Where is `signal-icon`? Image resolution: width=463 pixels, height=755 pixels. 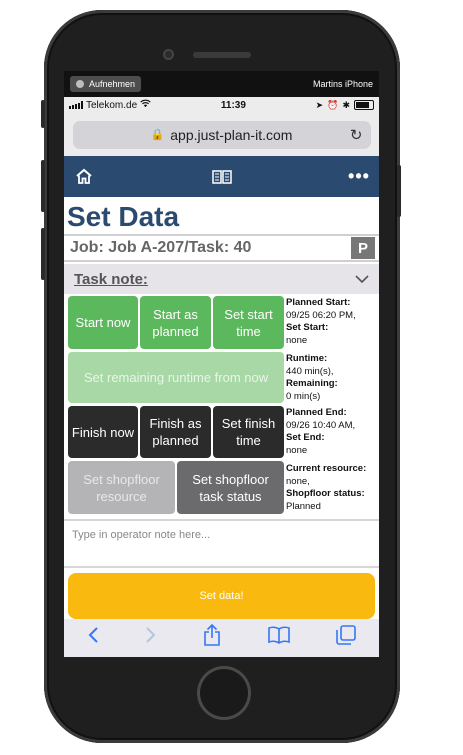 signal-icon is located at coordinates (76, 105).